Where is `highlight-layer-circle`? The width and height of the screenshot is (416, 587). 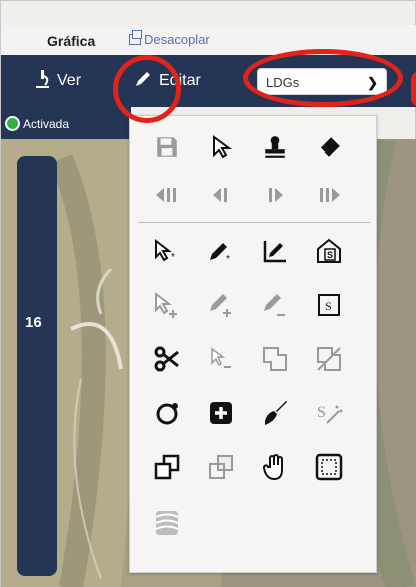
highlight-layer-circle is located at coordinates (323, 78).